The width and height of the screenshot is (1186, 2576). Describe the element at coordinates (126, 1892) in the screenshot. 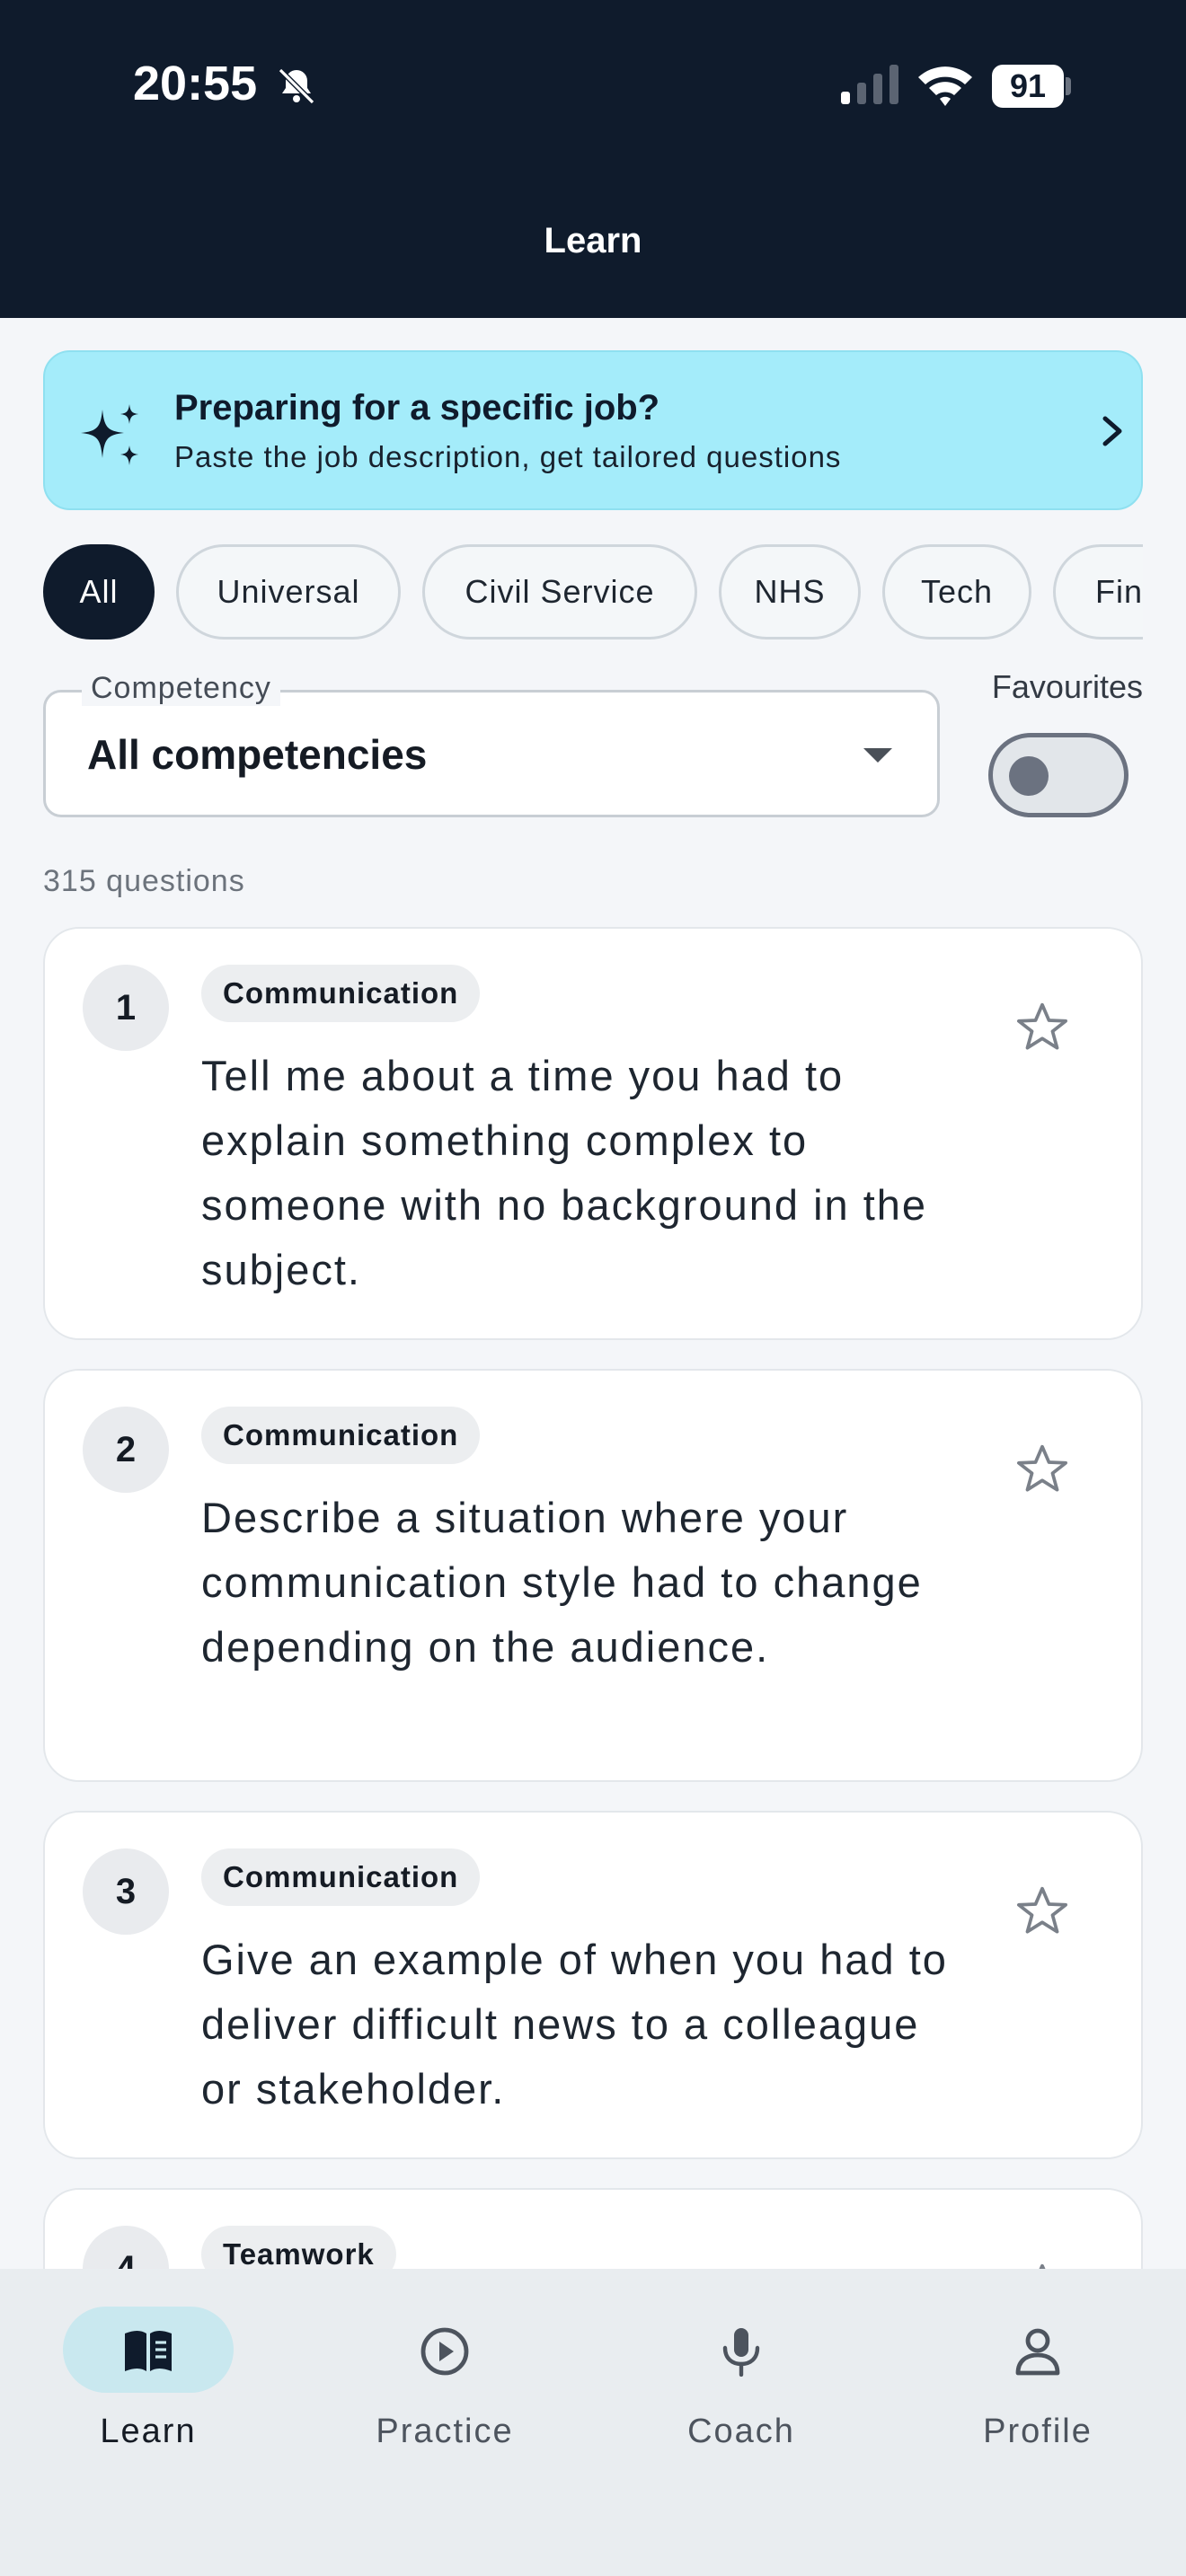

I see `question-number: 3` at that location.